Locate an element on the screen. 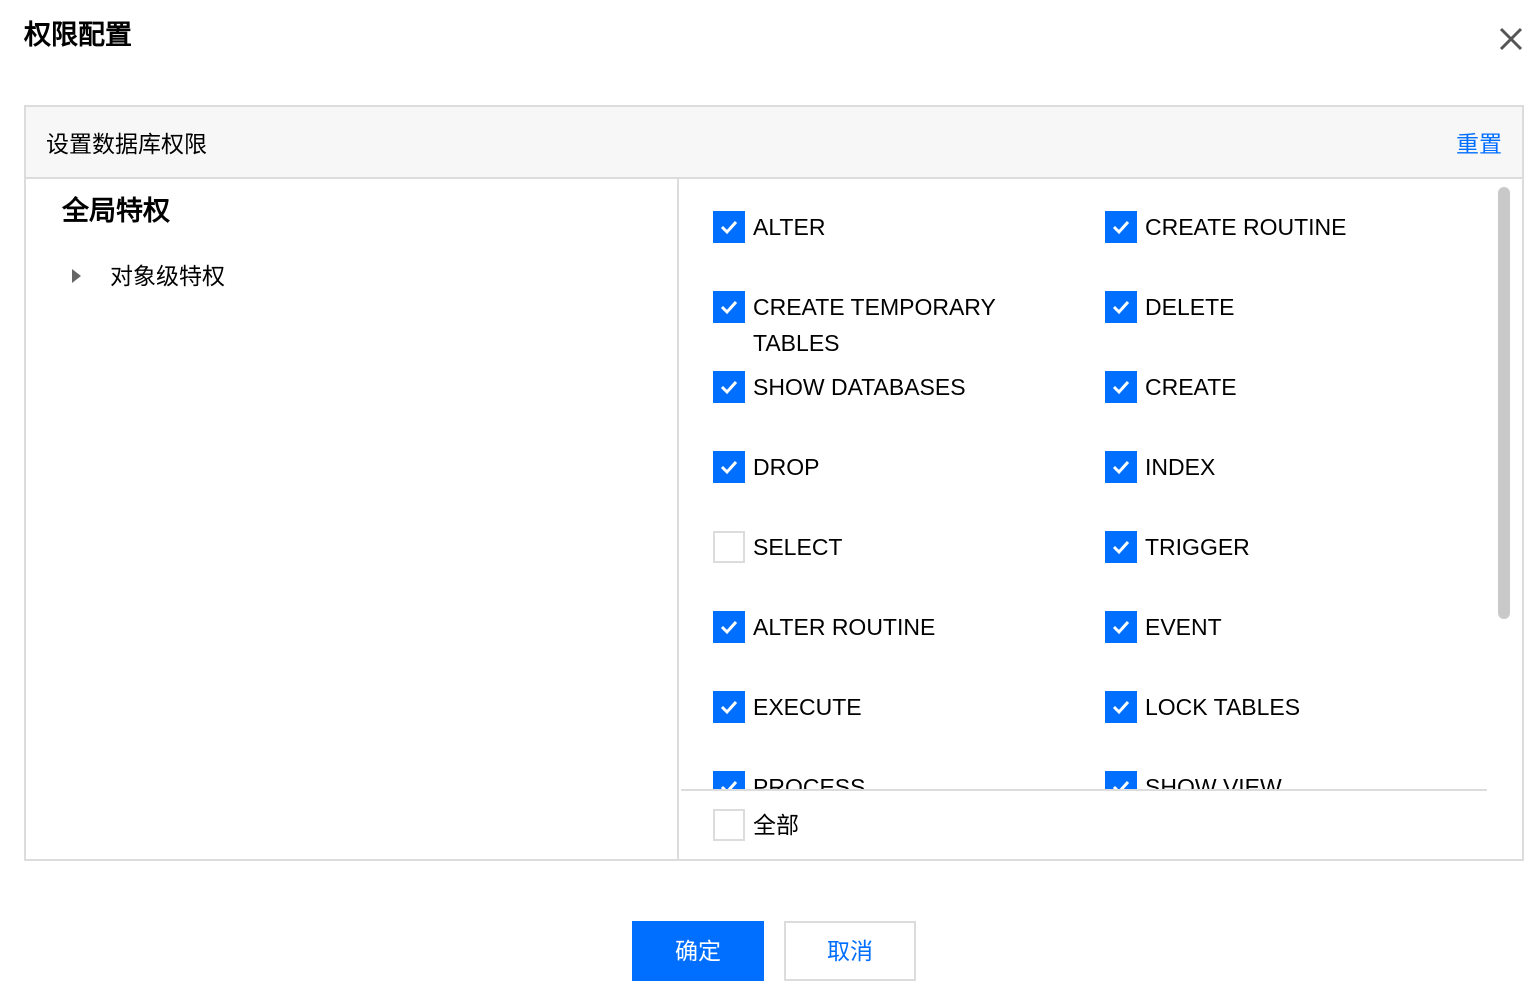  permission-checkbox: EVENT is located at coordinates (1163, 628).